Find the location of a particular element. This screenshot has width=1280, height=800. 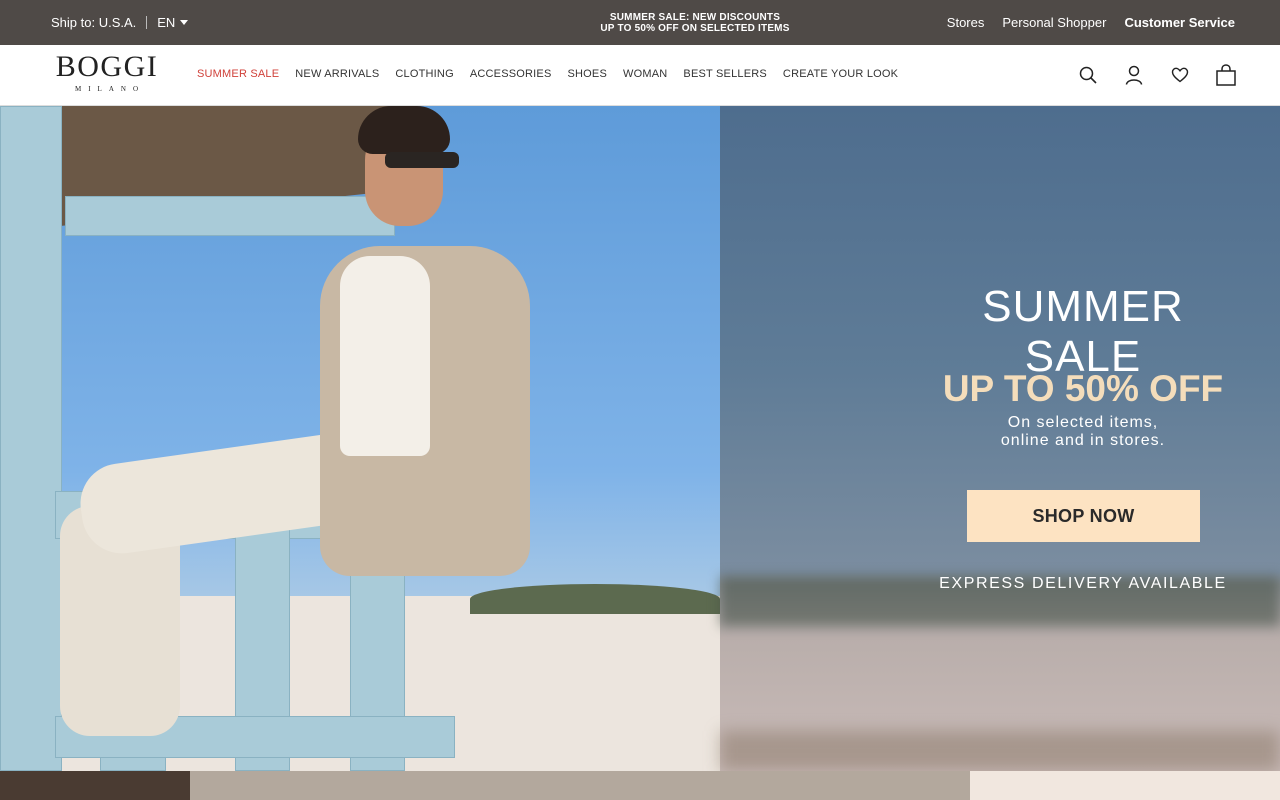

promo-line-1: SUMMER SALE: NEW DISCOUNTS is located at coordinates (695, 17).